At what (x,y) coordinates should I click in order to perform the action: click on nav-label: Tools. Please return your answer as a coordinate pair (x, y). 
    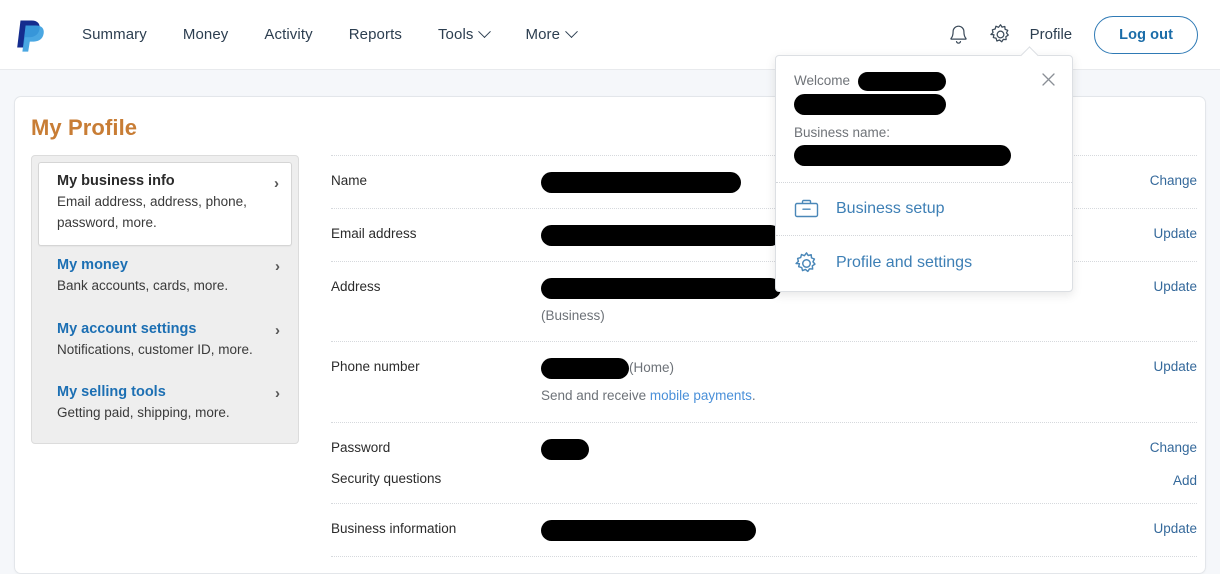
    Looking at the image, I should click on (455, 34).